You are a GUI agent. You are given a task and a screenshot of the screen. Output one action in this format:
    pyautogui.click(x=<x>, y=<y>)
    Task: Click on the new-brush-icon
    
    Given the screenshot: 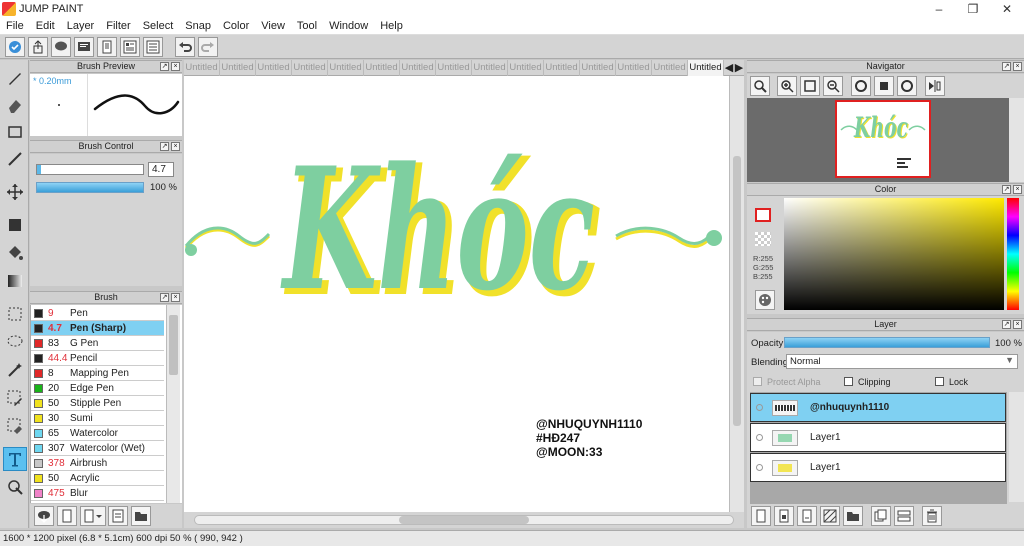 What is the action you would take?
    pyautogui.click(x=67, y=516)
    